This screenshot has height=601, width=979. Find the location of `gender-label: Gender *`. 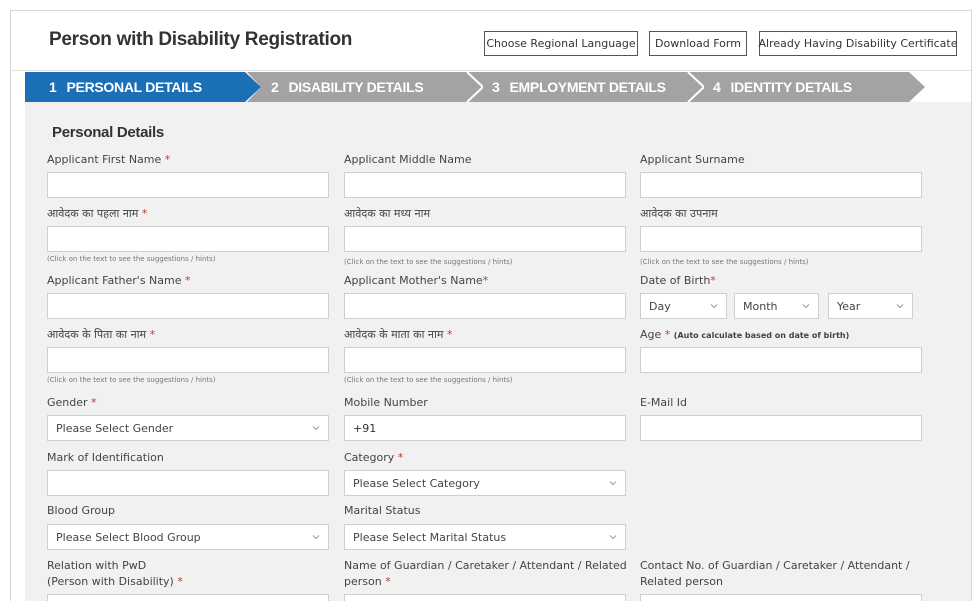

gender-label: Gender * is located at coordinates (72, 402).